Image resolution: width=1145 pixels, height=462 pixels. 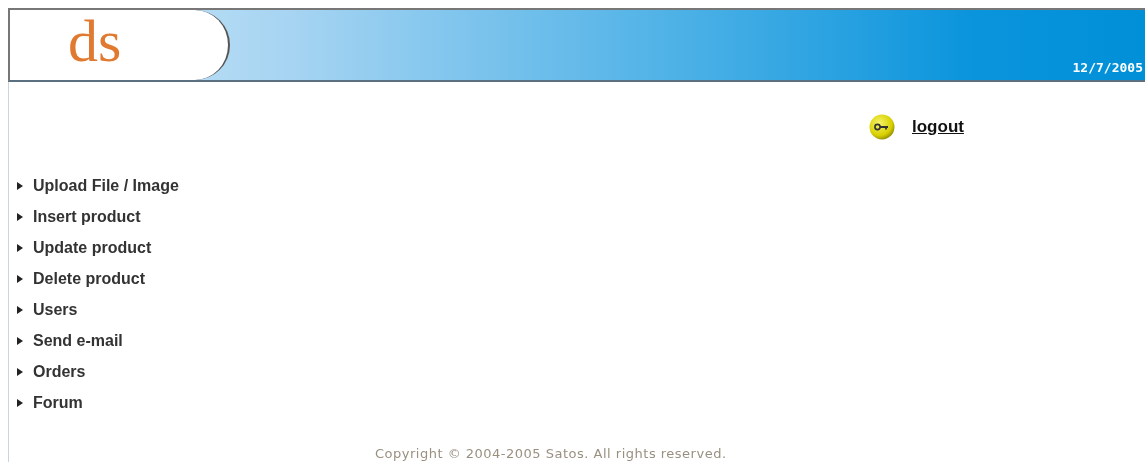 I want to click on menu-link: Orders, so click(x=59, y=371).